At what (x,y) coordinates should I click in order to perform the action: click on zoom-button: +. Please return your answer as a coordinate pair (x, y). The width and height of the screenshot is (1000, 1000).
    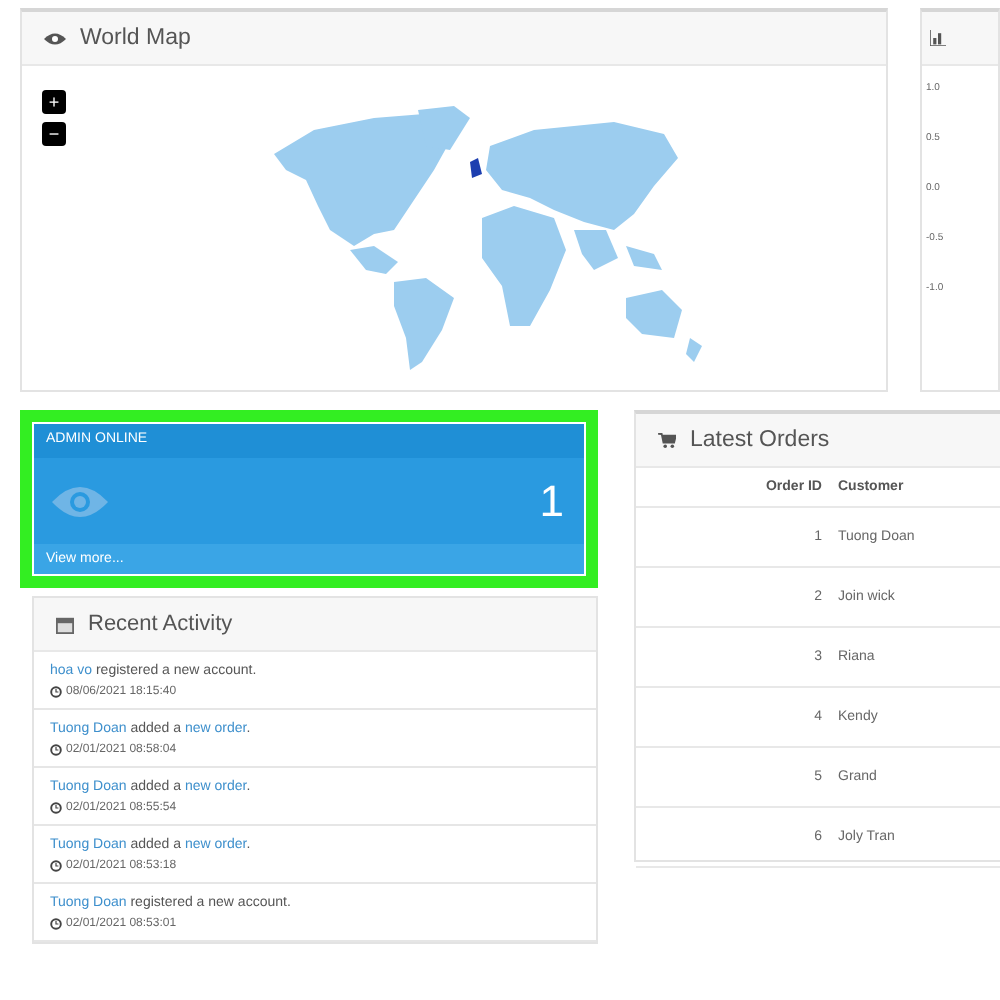
    Looking at the image, I should click on (54, 102).